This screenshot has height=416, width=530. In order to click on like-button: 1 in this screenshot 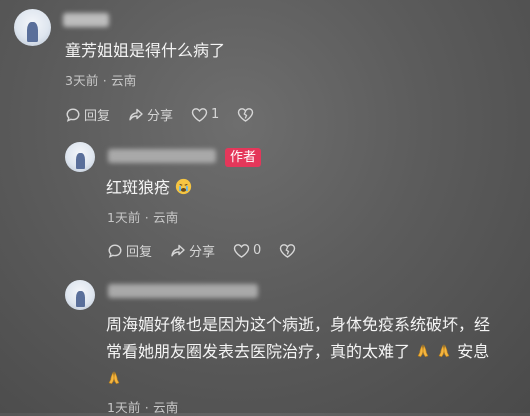, I will do `click(205, 115)`.